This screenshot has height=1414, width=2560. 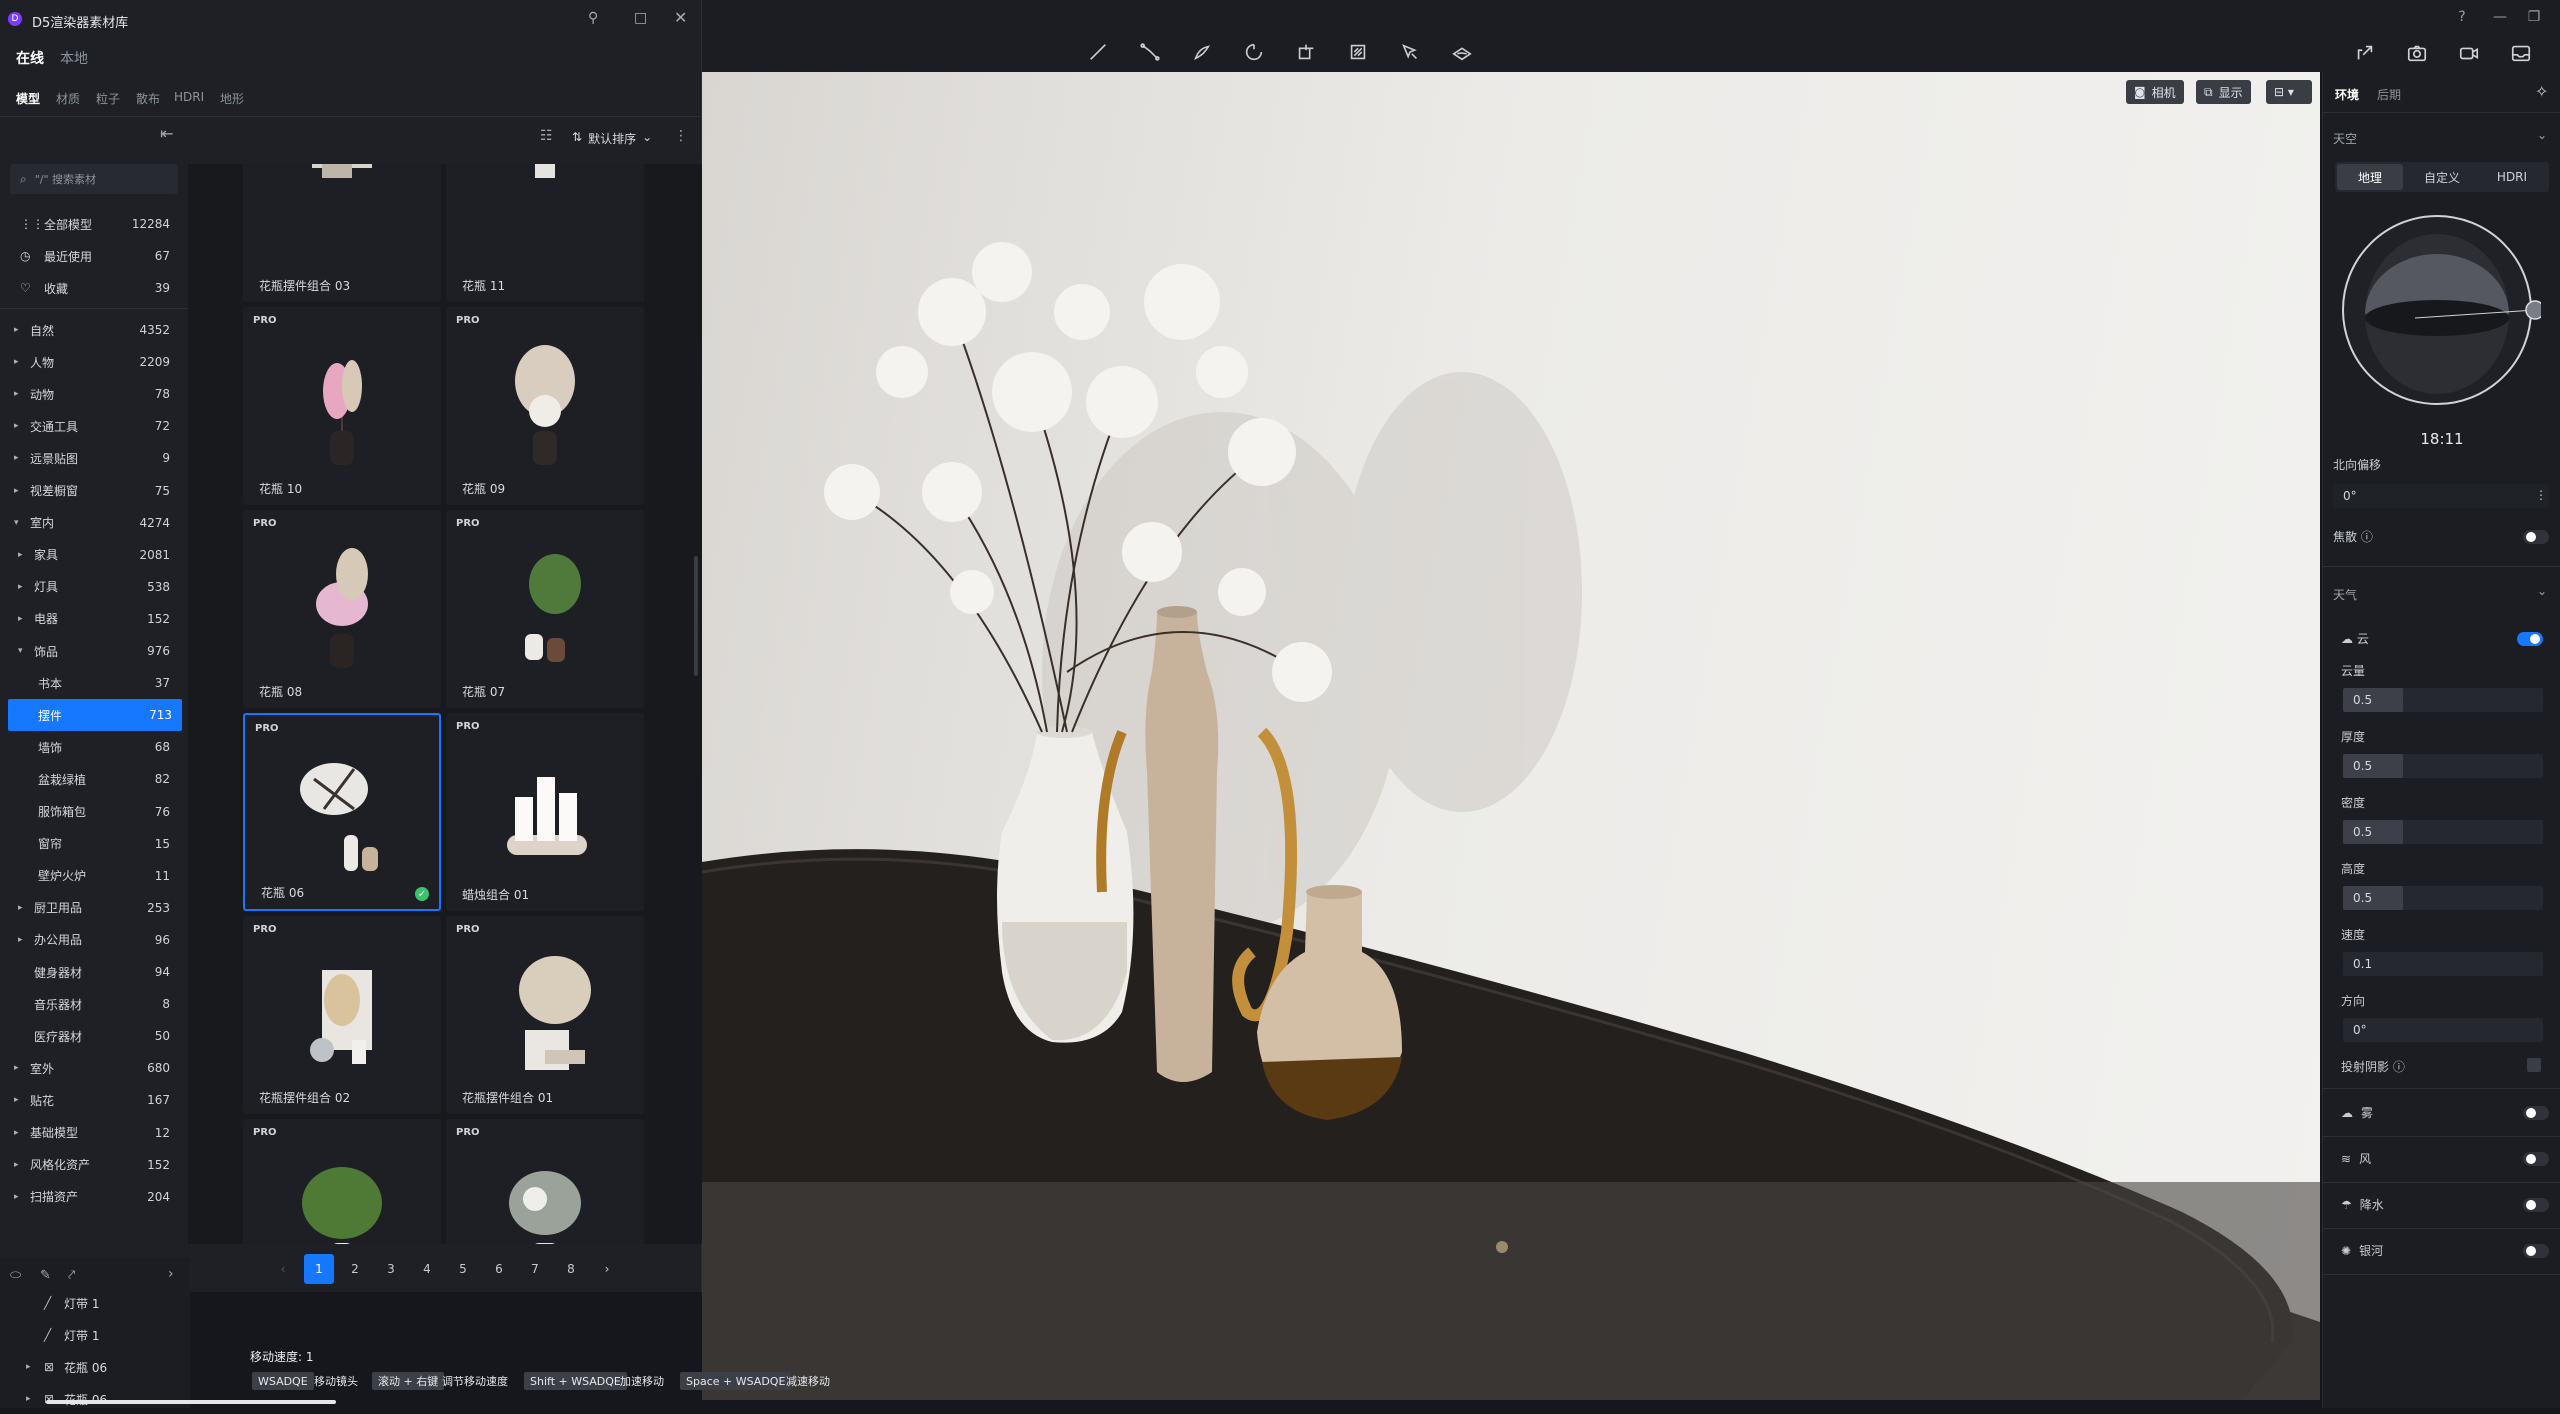 What do you see at coordinates (94, 1004) in the screenshot?
I see `category-item: 音乐器材 8` at bounding box center [94, 1004].